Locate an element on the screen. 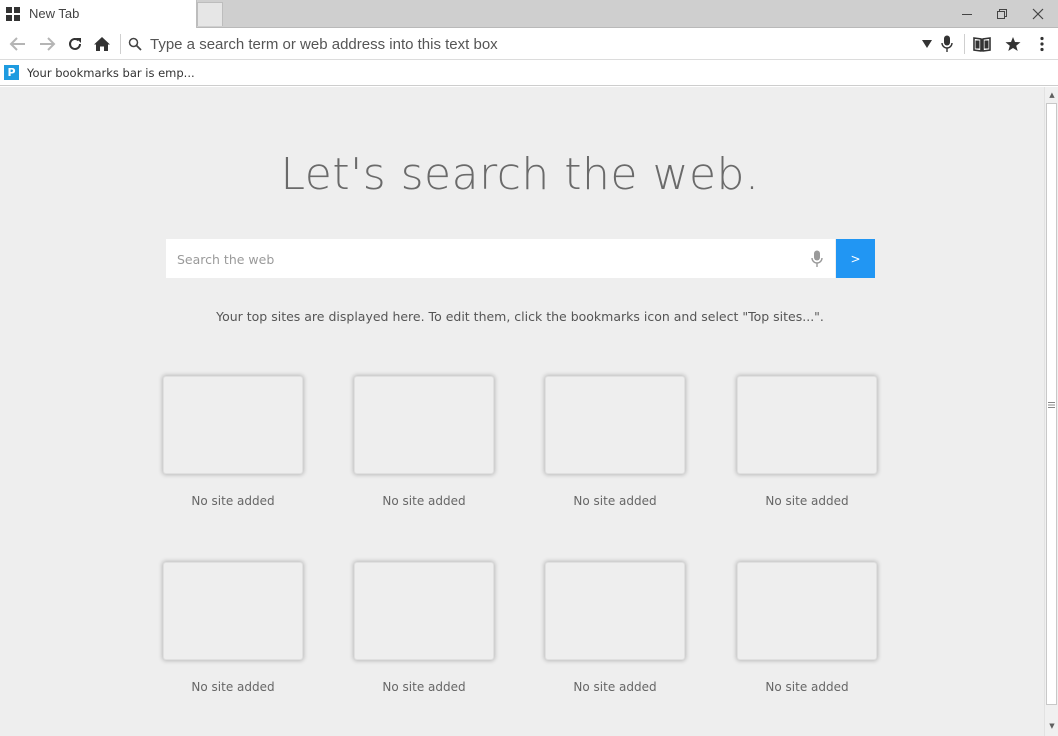 This screenshot has height=736, width=1058. voice-search-button is located at coordinates (947, 44).